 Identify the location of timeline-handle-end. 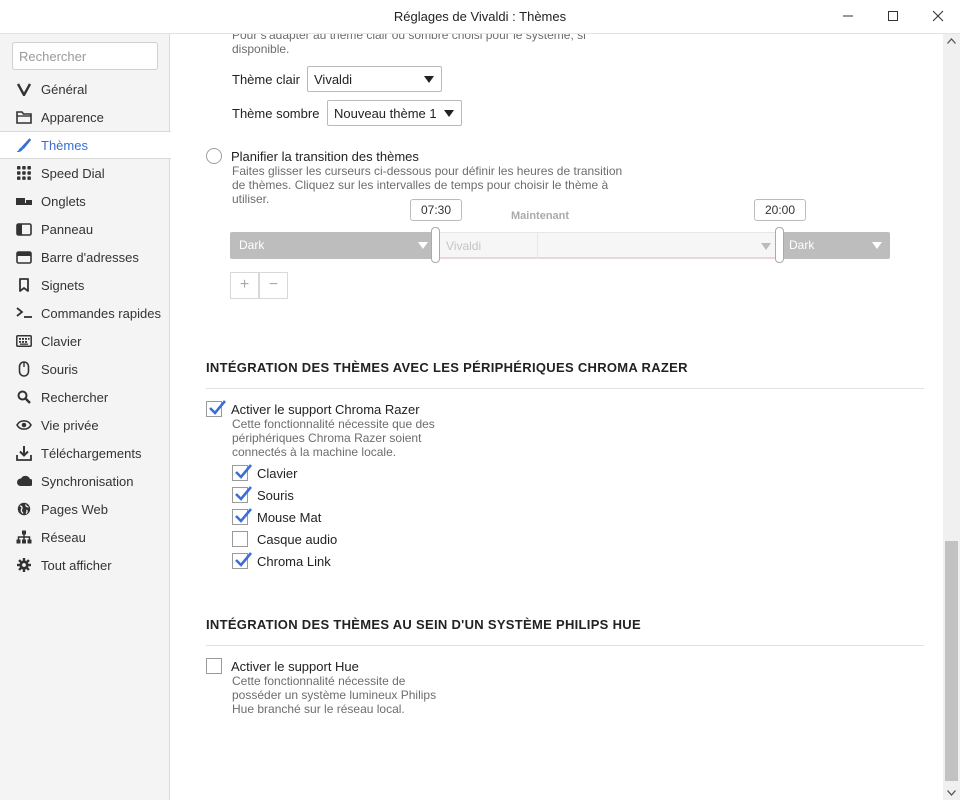
(779, 245).